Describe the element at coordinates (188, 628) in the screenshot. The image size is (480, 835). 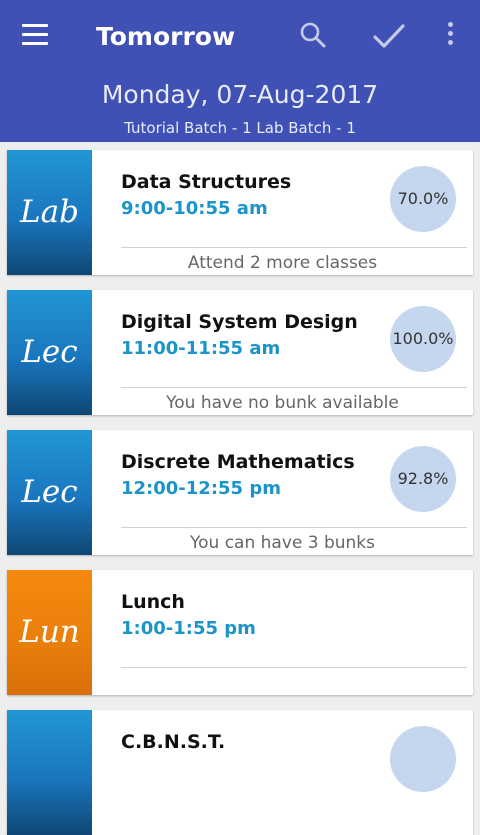
I see `class-time: 1:00-1:55 pm` at that location.